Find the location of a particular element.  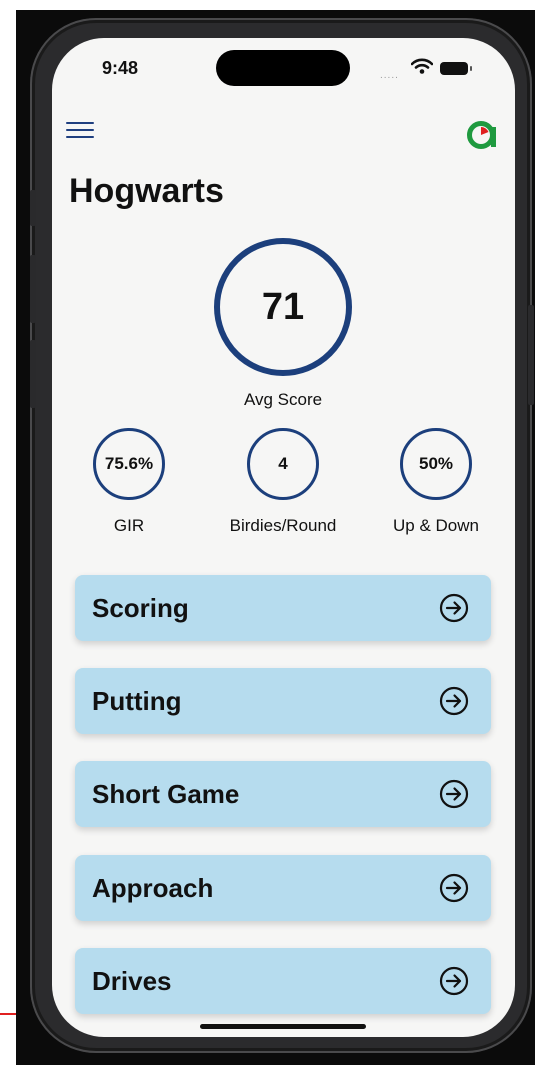

category-label: Scoring is located at coordinates (140, 608).